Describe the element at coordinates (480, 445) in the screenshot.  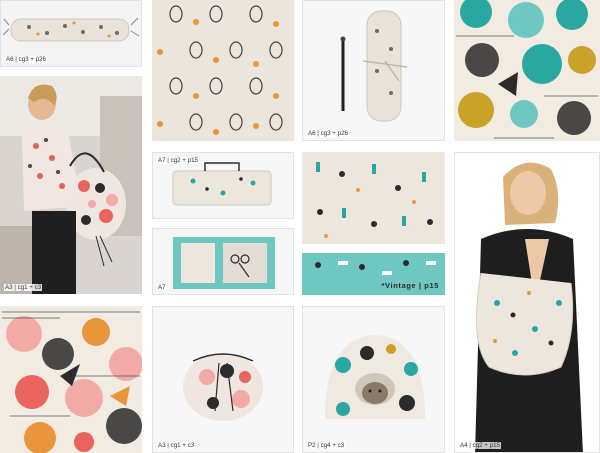
I see `tile-caption: A4 | cg2 + p15` at that location.